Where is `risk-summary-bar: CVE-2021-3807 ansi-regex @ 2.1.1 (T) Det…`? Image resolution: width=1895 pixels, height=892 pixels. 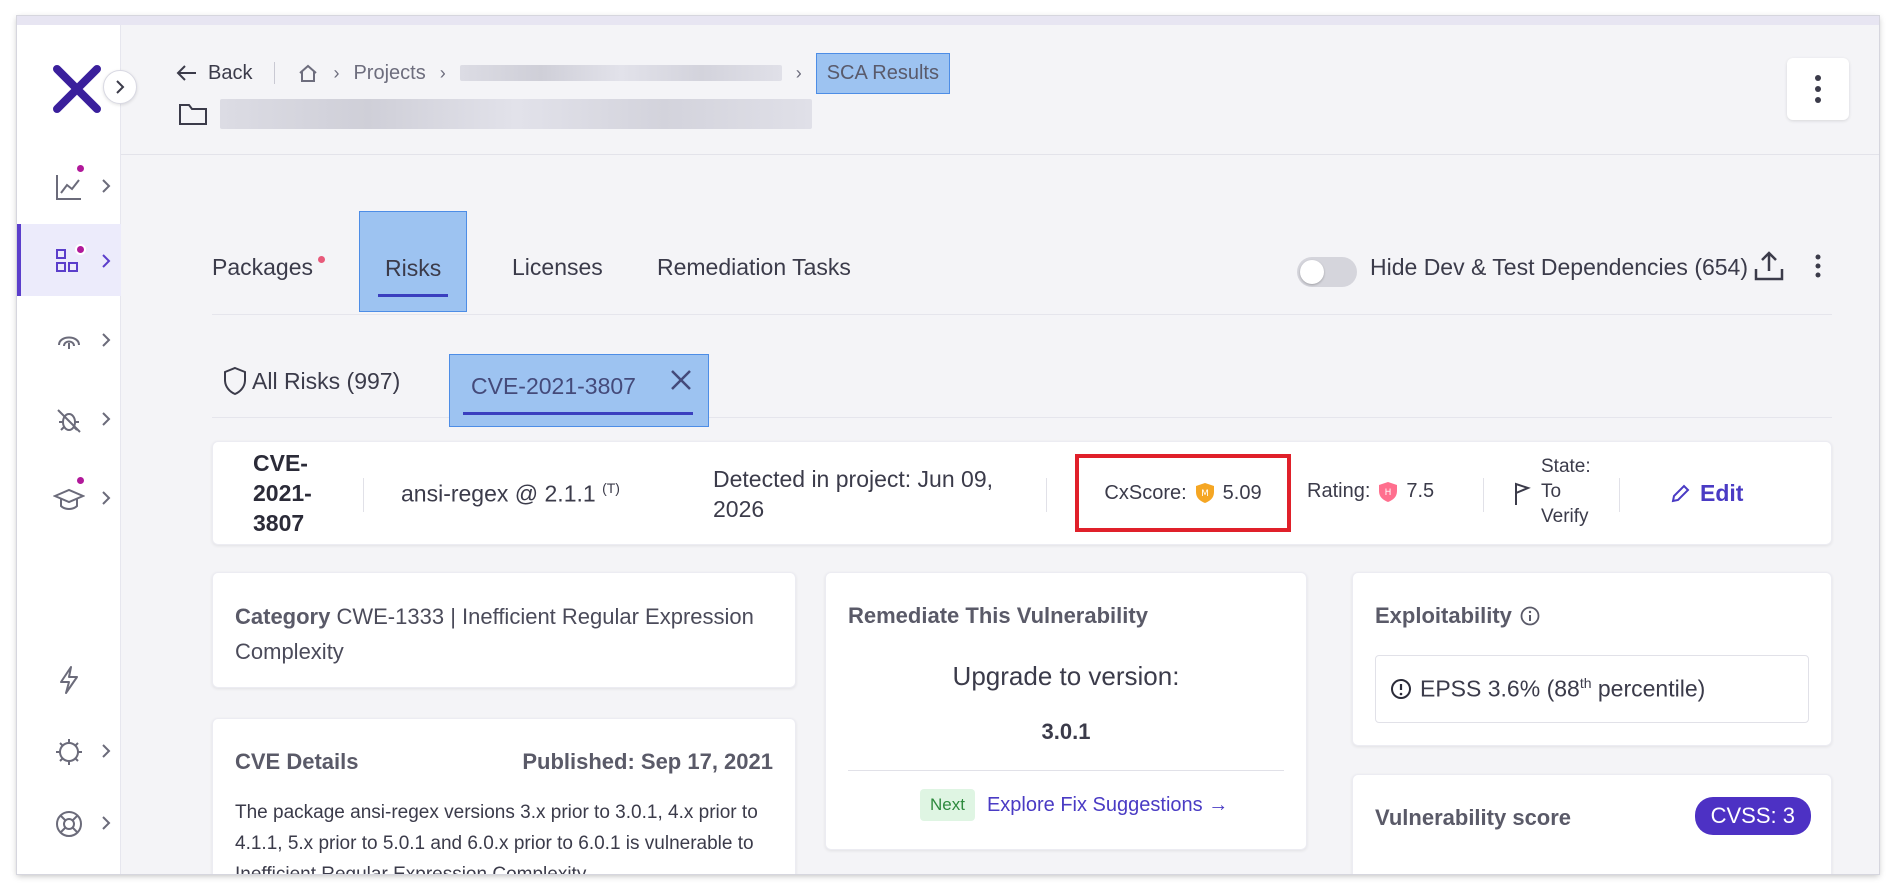 risk-summary-bar: CVE-2021-3807 ansi-regex @ 2.1.1 (T) Det… is located at coordinates (1022, 493).